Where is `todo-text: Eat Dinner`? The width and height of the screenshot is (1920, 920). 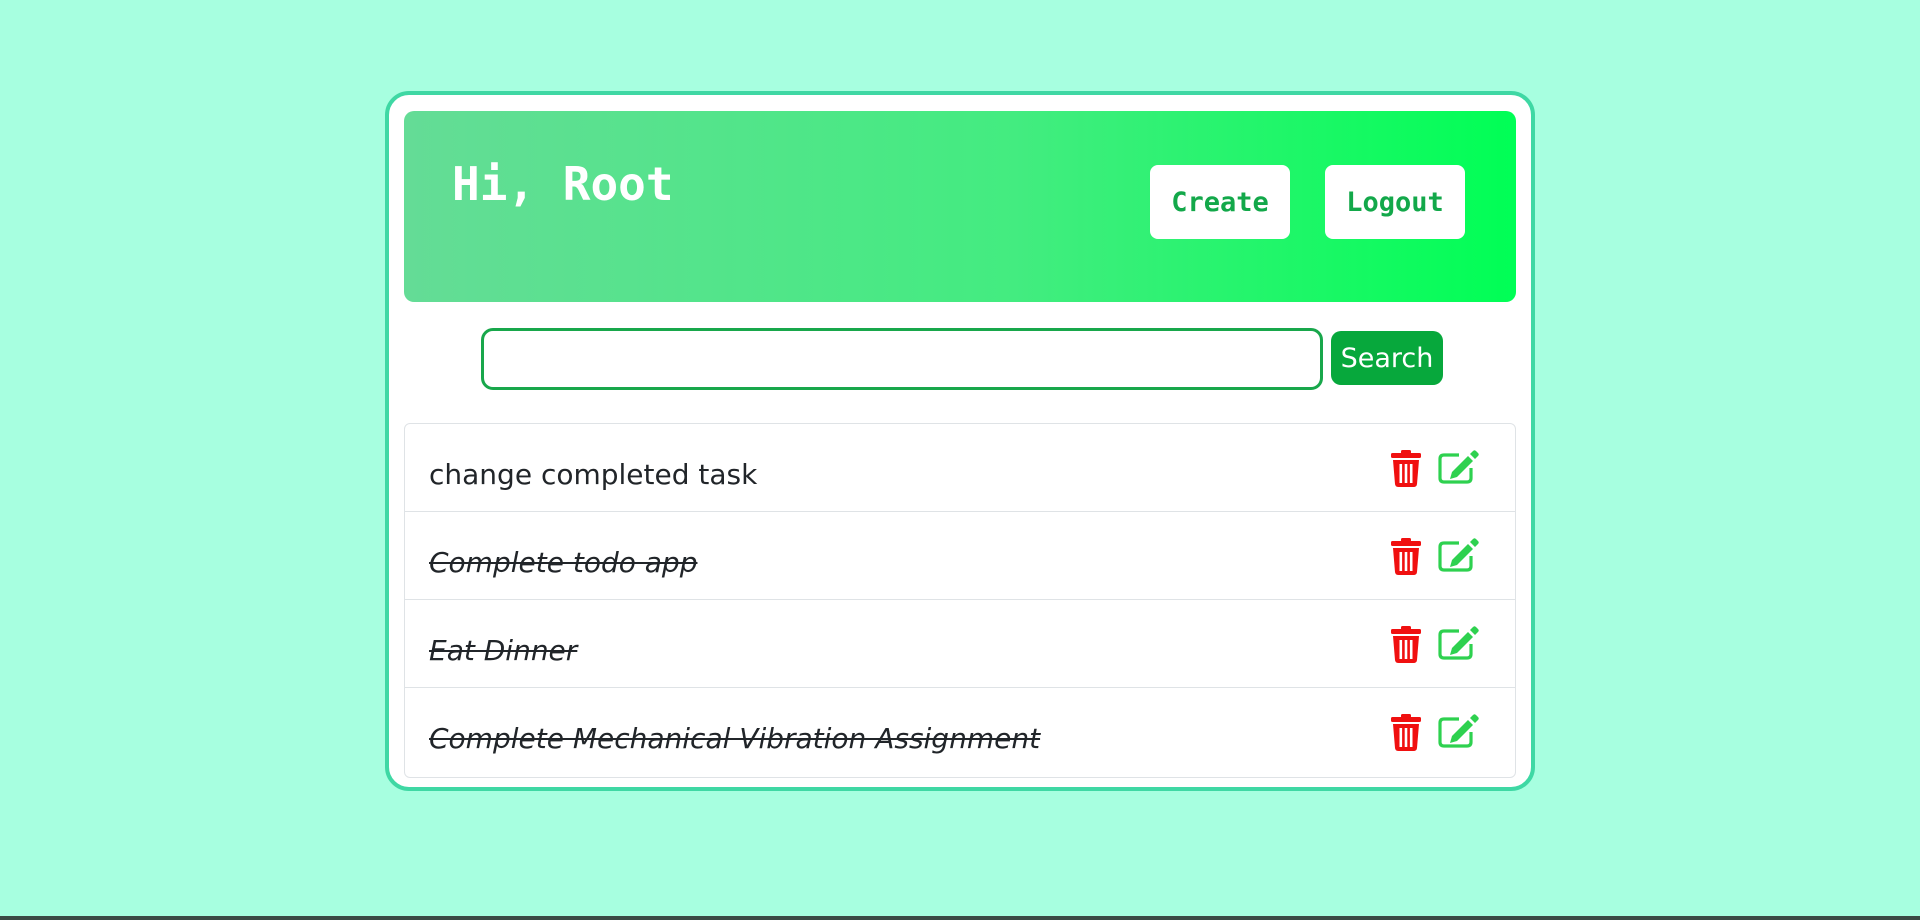
todo-text: Eat Dinner is located at coordinates (503, 651).